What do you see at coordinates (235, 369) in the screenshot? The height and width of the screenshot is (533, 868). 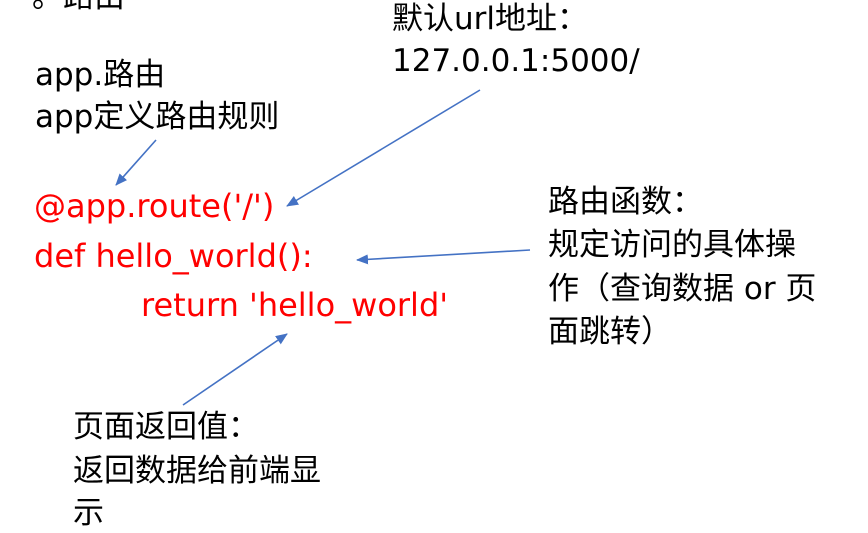 I see `arrow-return-value-to-return` at bounding box center [235, 369].